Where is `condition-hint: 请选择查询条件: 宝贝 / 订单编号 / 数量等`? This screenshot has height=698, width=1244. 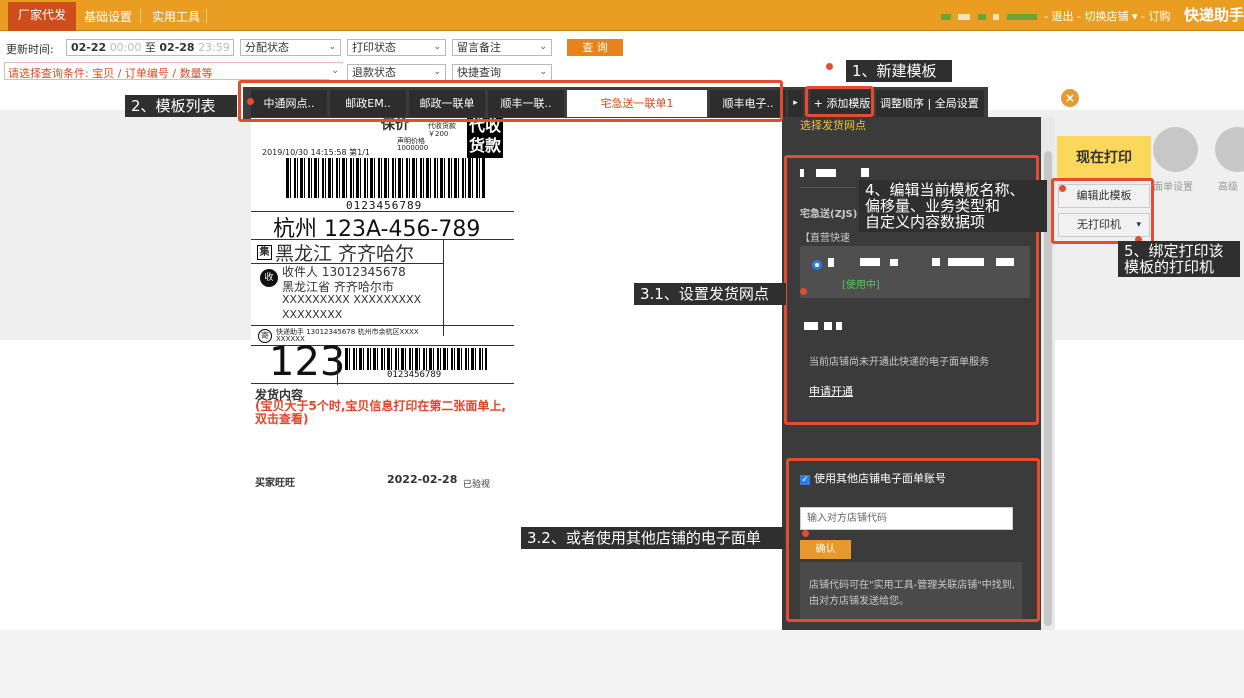 condition-hint: 请选择查询条件: 宝贝 / 订单编号 / 数量等 is located at coordinates (110, 73).